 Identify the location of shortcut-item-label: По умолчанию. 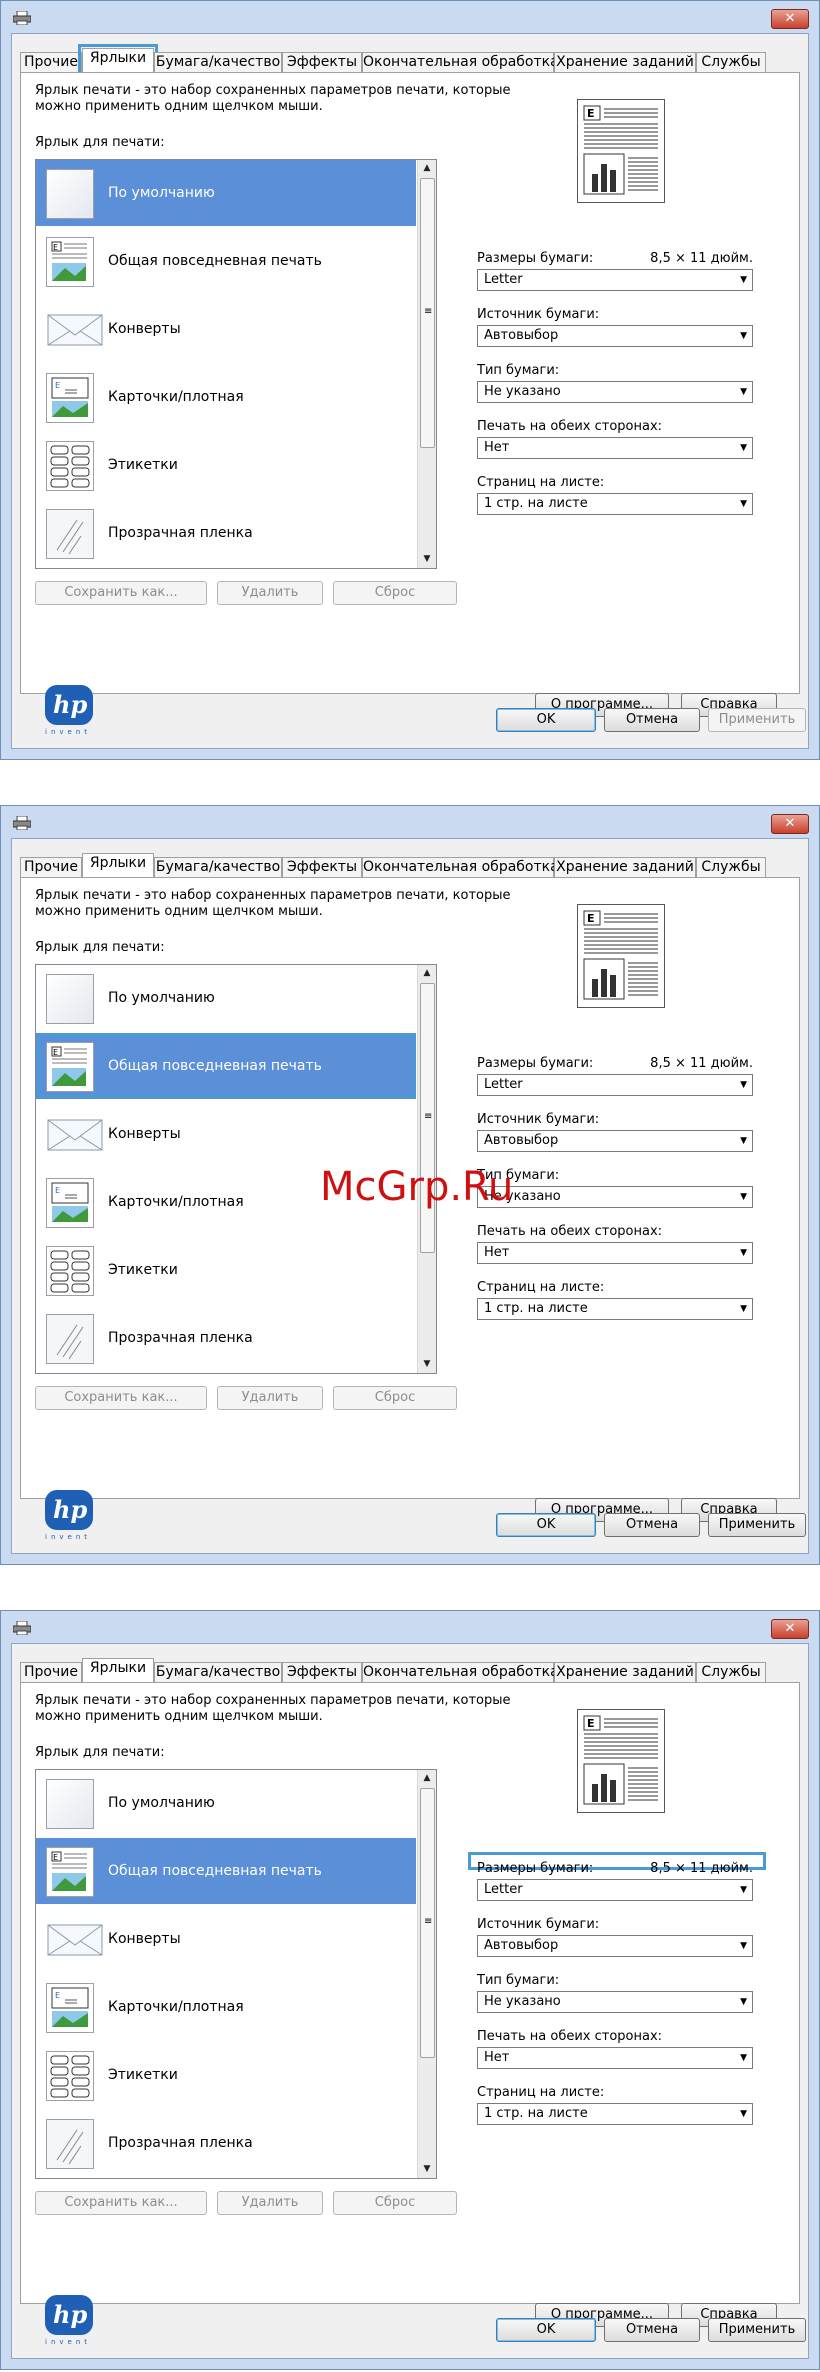
(161, 998).